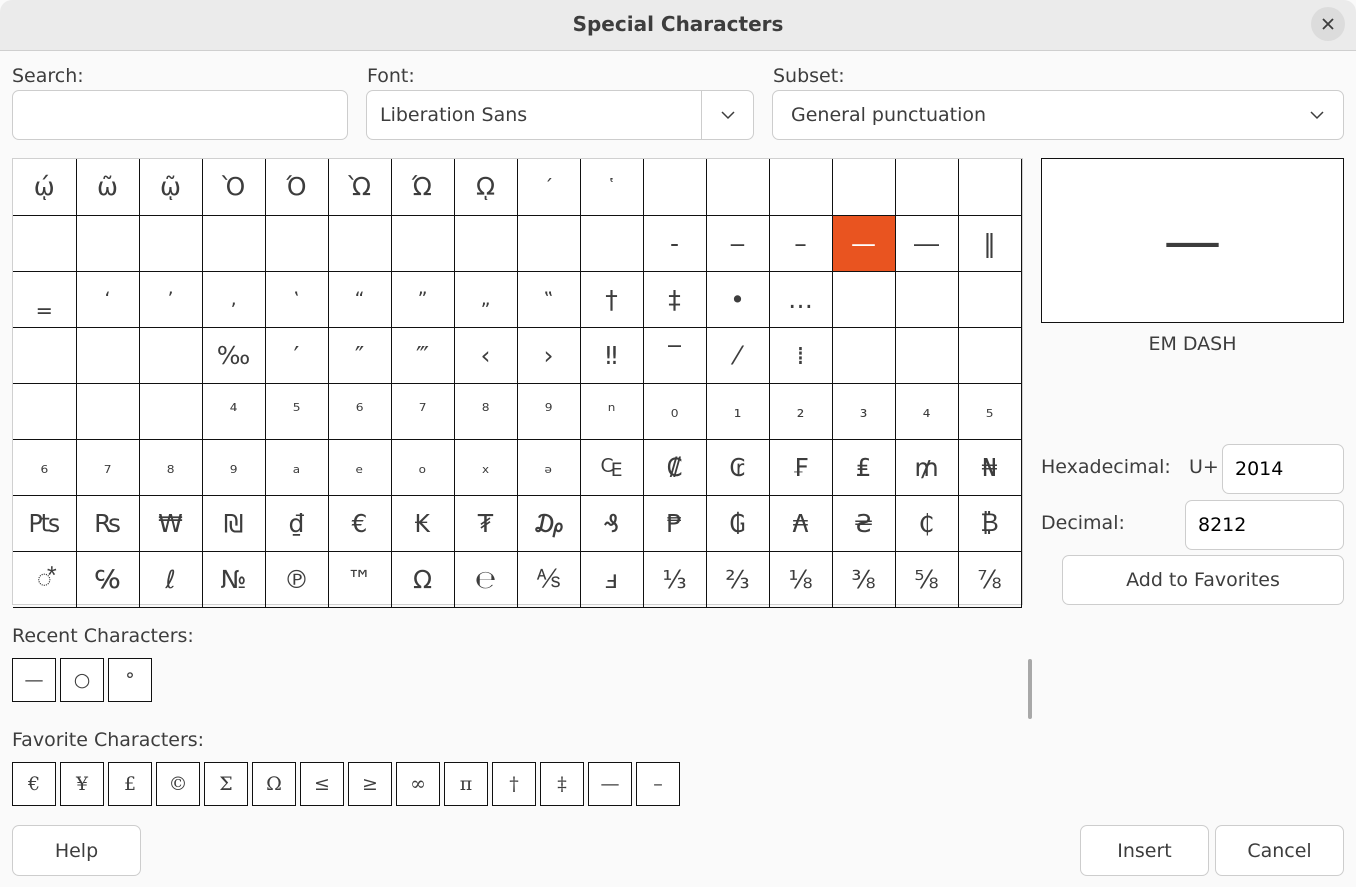  Describe the element at coordinates (737, 299) in the screenshot. I see `character-cell: •` at that location.